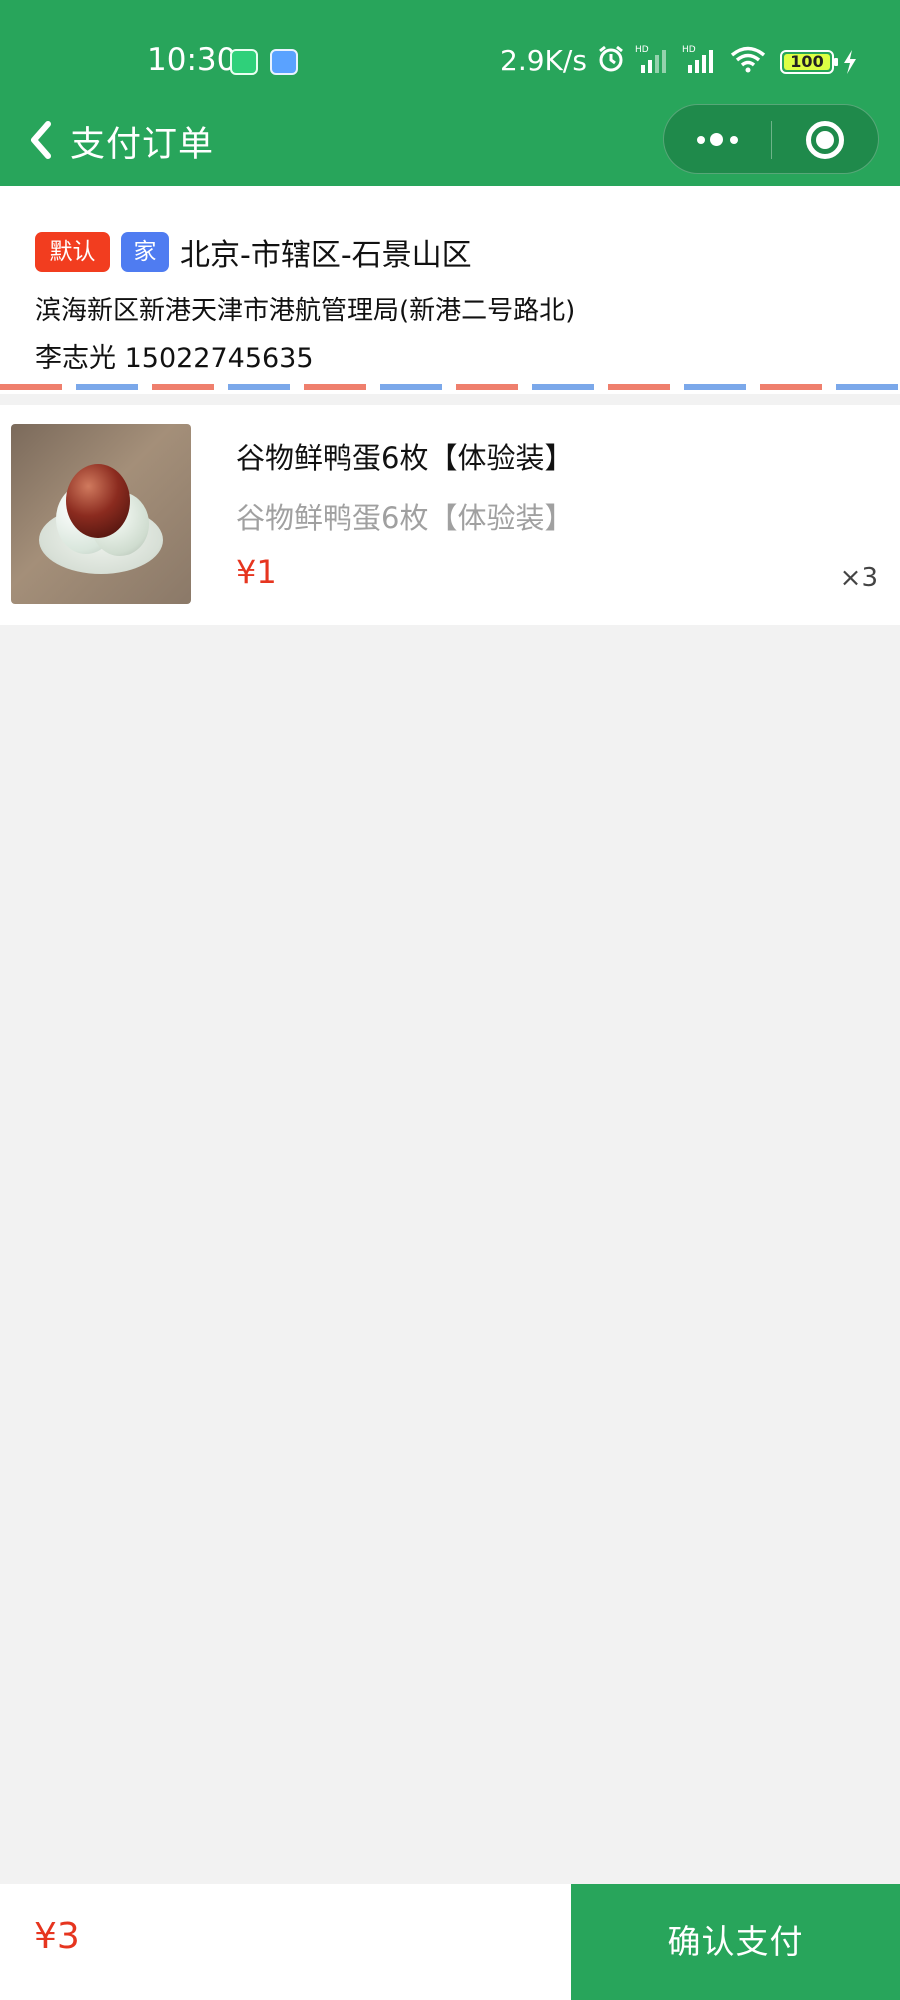 The image size is (900, 2000). I want to click on address-street: 滨海新区新港天津市港航管理局(新港二号路北), so click(305, 311).